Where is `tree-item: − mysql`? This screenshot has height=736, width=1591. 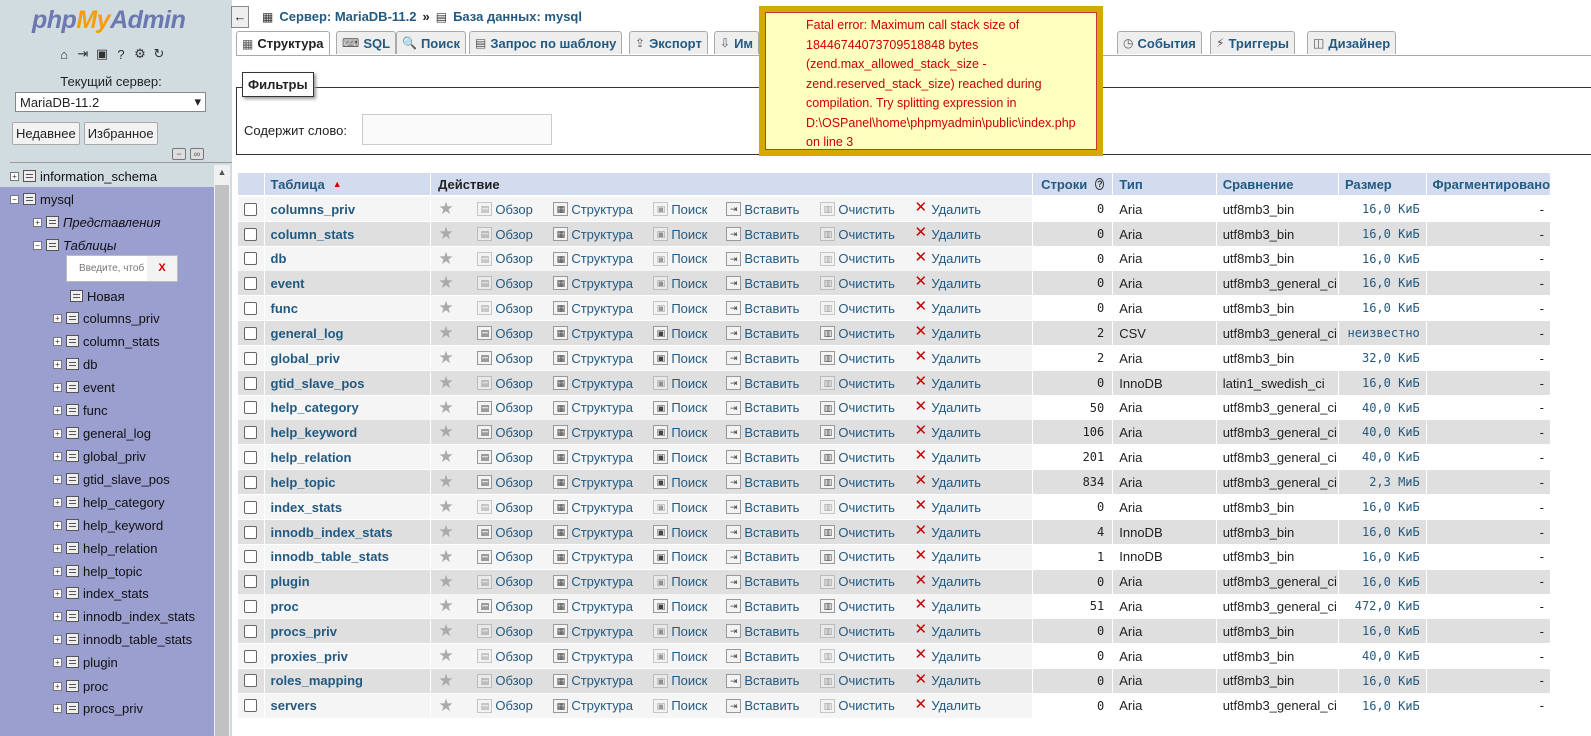
tree-item: − mysql is located at coordinates (42, 199).